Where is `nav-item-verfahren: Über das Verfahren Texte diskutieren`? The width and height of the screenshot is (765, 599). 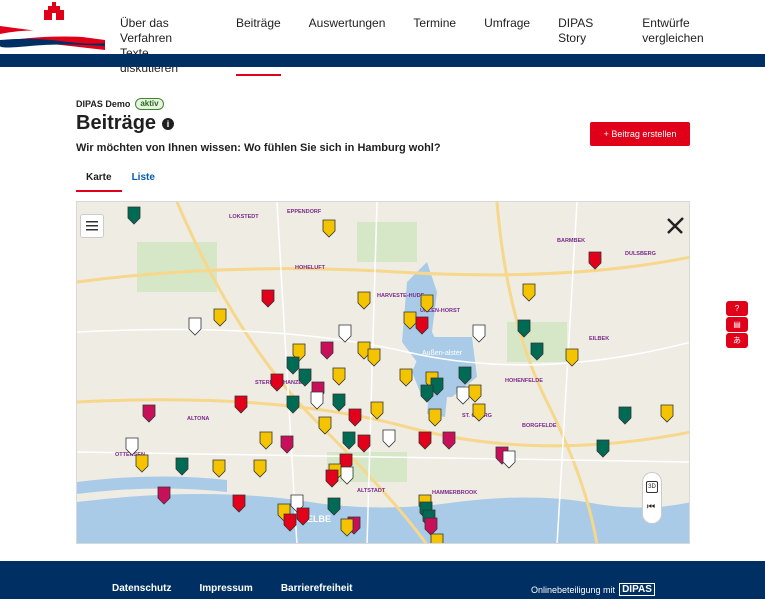
nav-item-verfahren: Über das Verfahren Texte diskutieren is located at coordinates (164, 46).